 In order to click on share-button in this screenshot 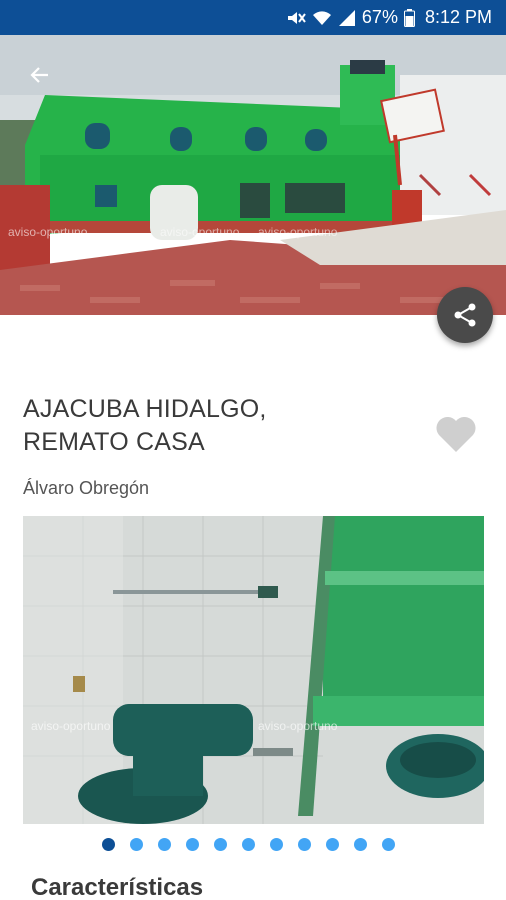, I will do `click(465, 315)`.